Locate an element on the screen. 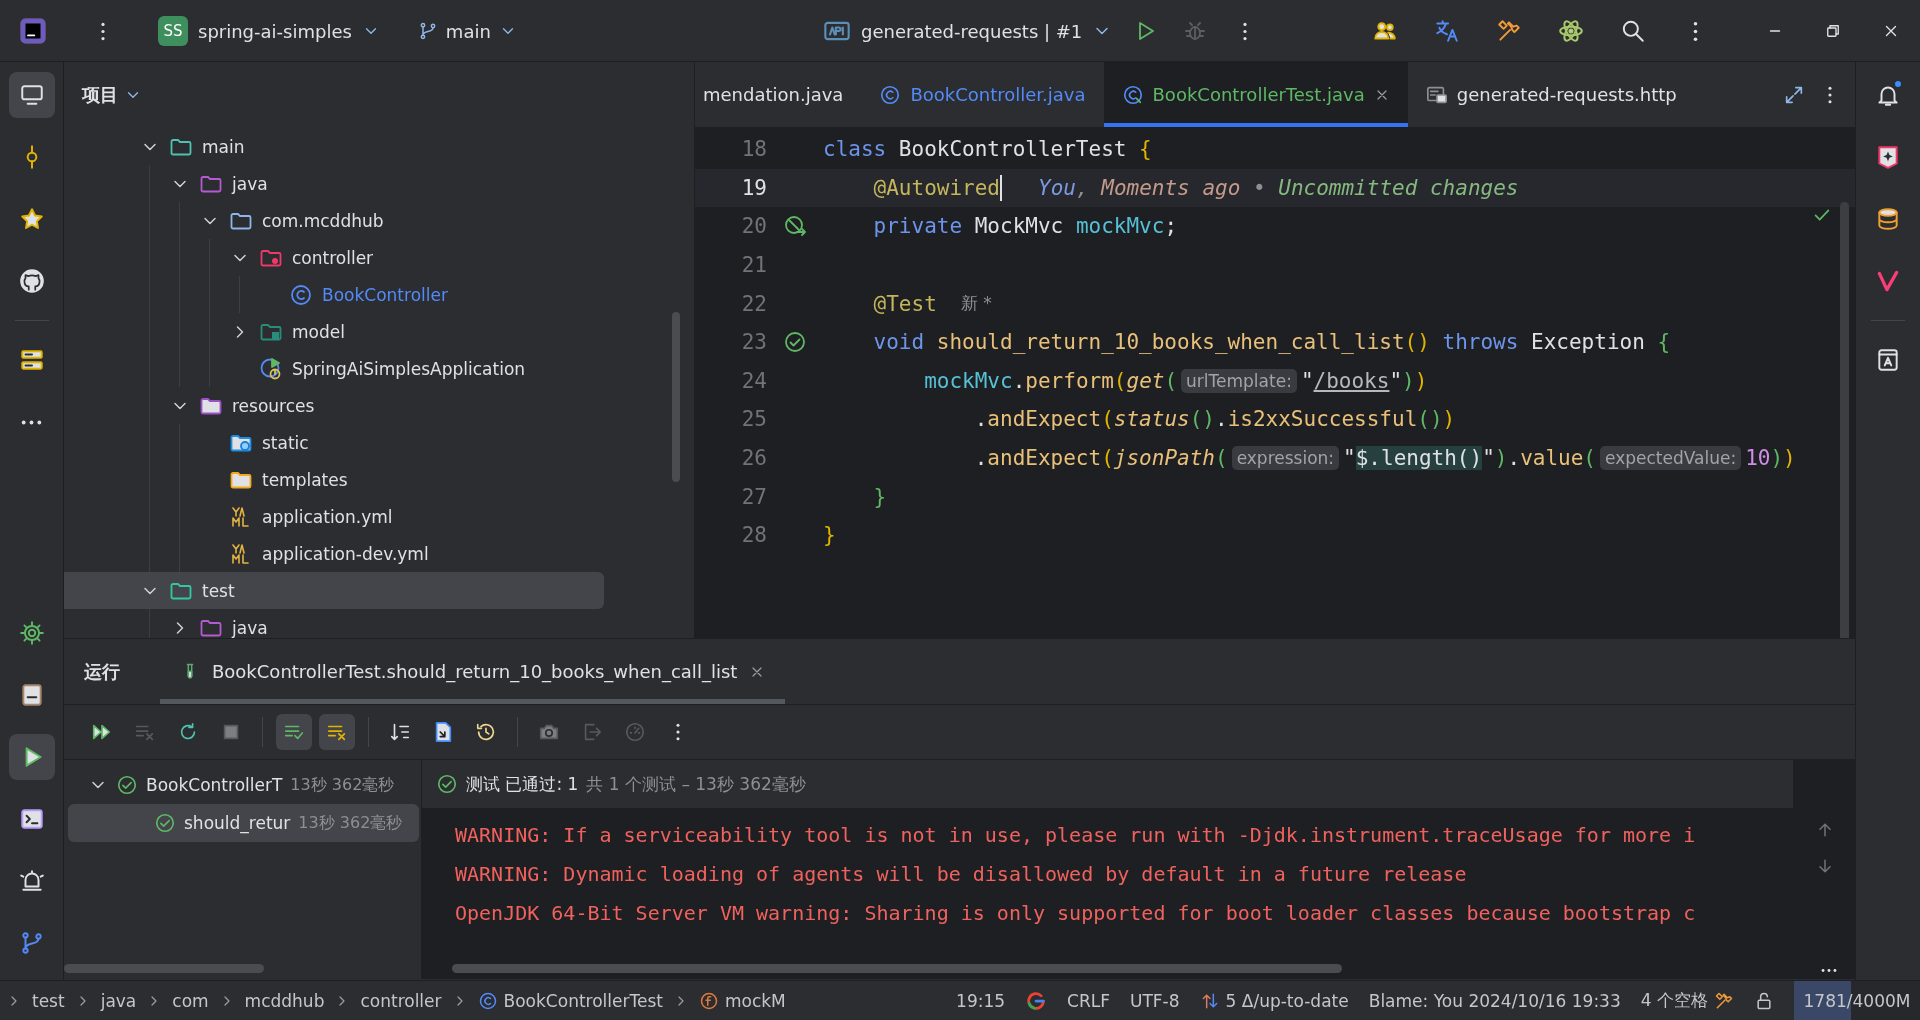  test-row: should_retur 13秒 362毫秒 is located at coordinates (243, 823).